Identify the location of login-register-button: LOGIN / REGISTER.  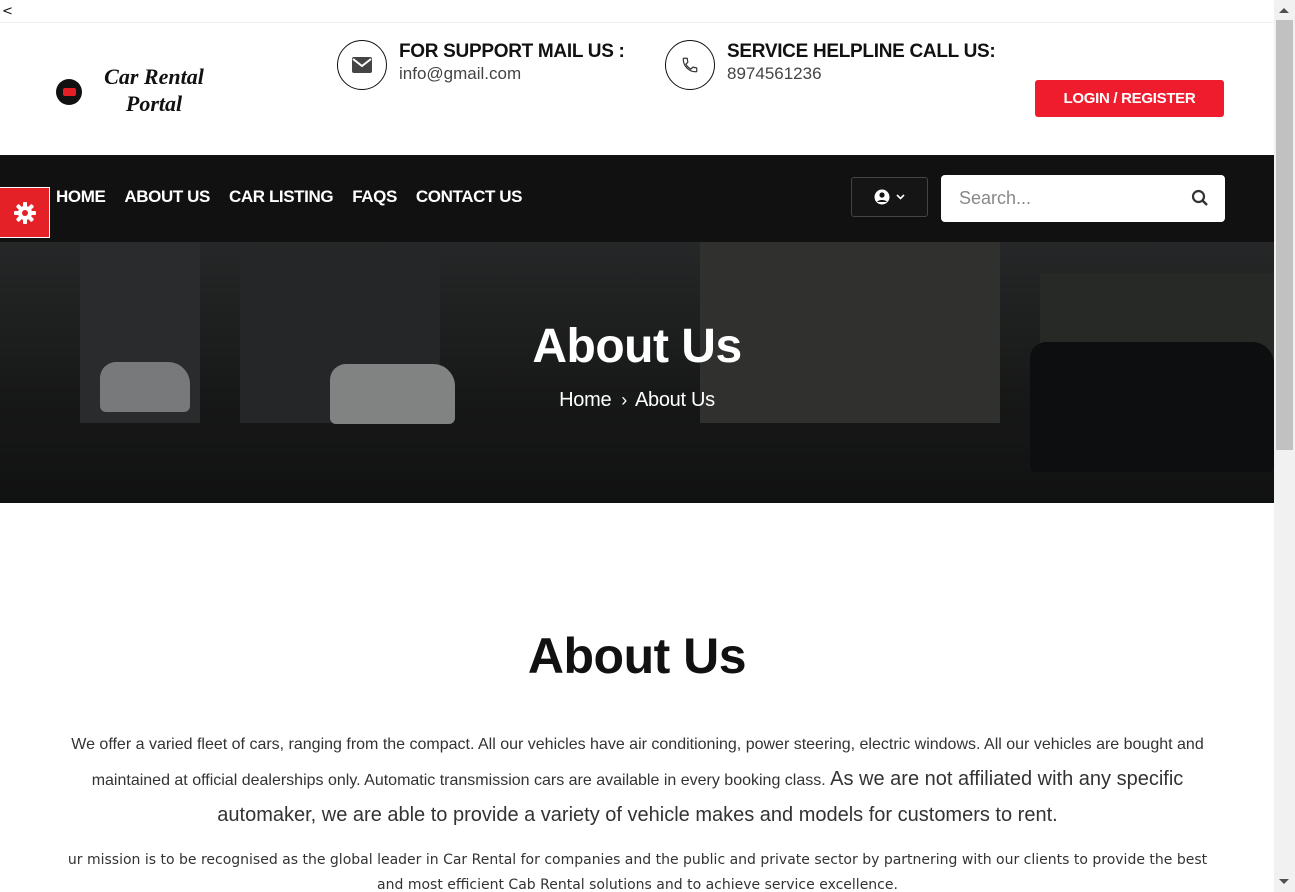
(1129, 98).